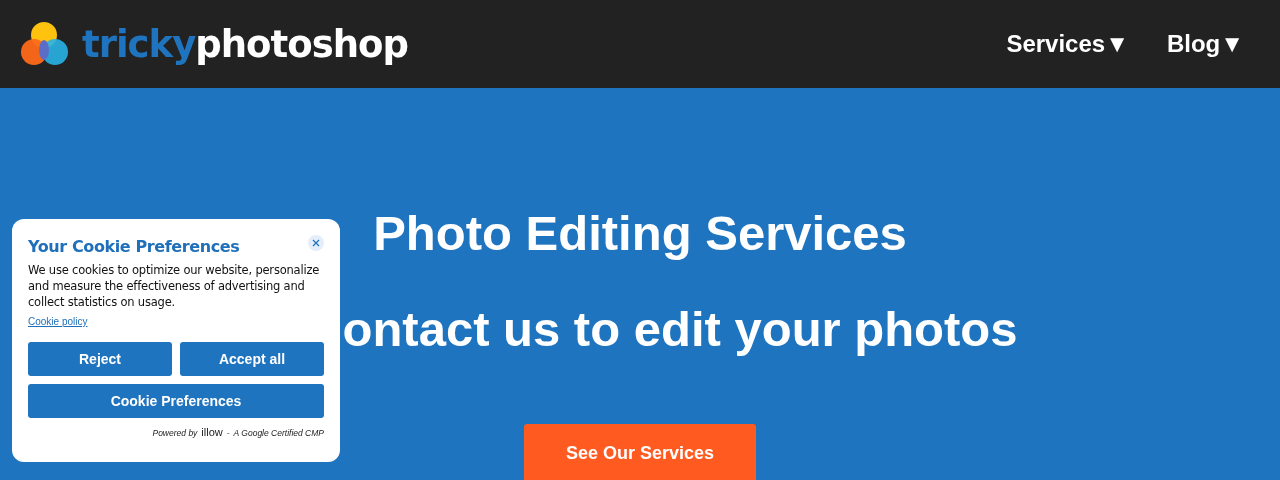  What do you see at coordinates (175, 433) in the screenshot?
I see `powered-by-text: Powered by` at bounding box center [175, 433].